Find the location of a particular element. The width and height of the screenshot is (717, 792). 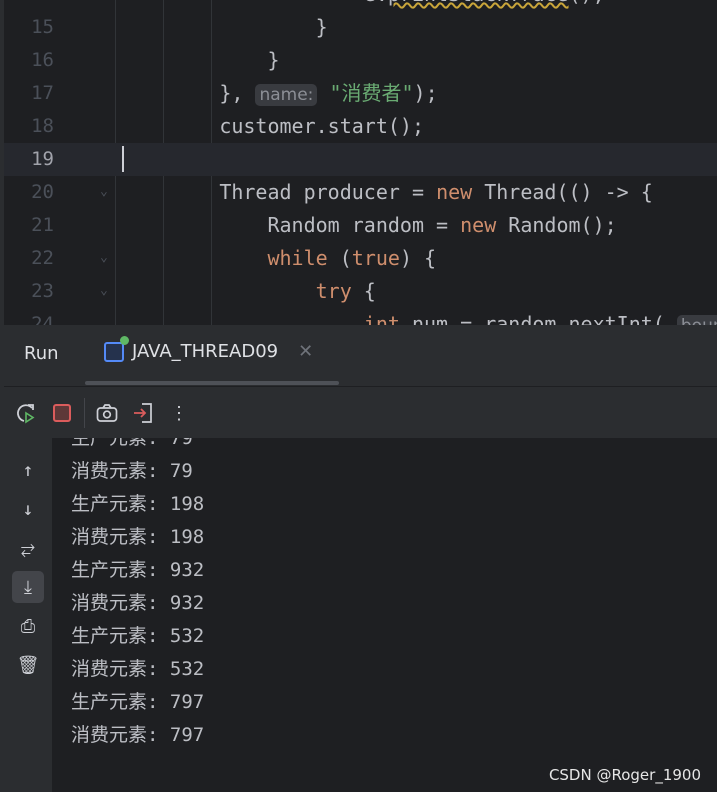

line-number: 18 is located at coordinates (42, 126).